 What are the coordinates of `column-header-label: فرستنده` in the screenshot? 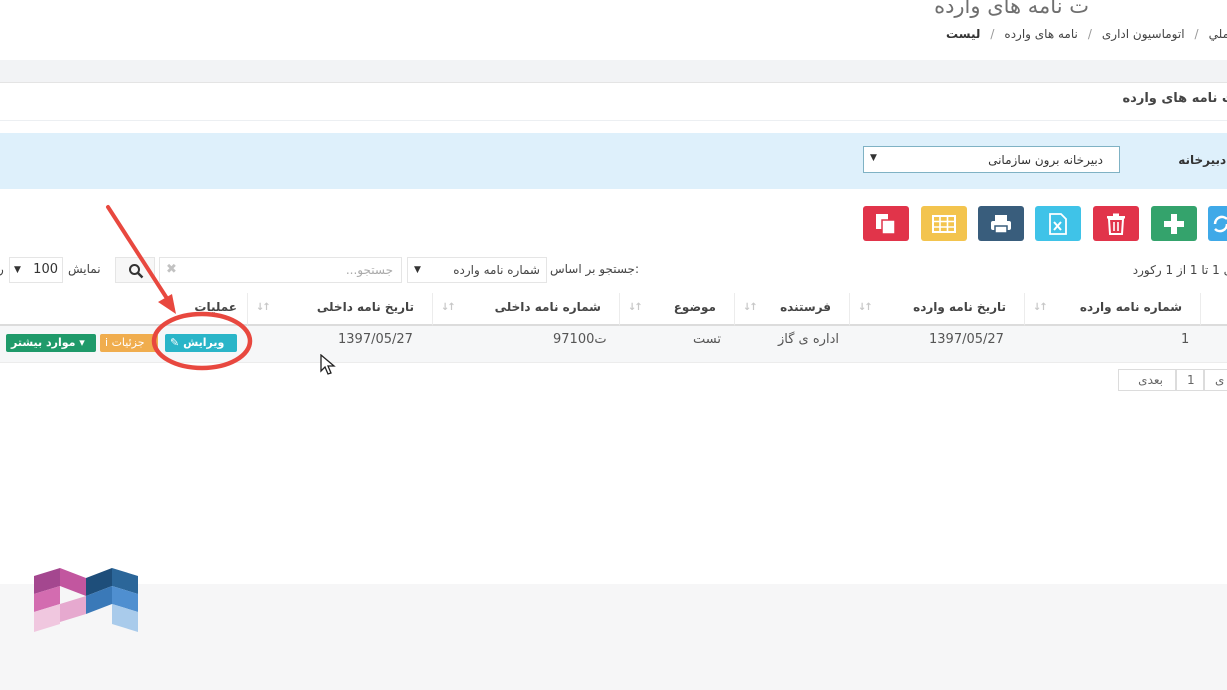 It's located at (805, 307).